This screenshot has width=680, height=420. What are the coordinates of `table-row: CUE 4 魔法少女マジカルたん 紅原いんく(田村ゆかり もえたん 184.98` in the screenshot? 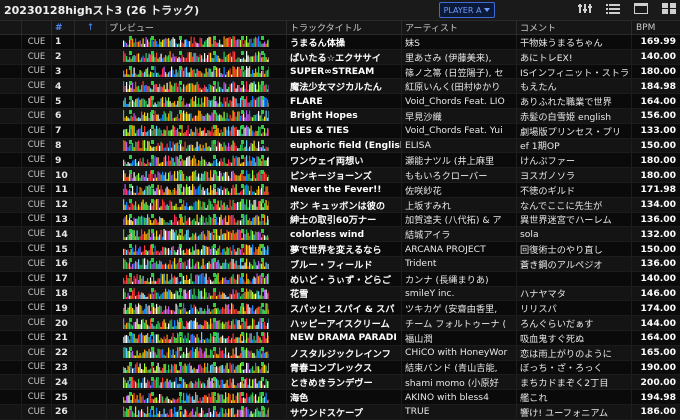 It's located at (340, 87).